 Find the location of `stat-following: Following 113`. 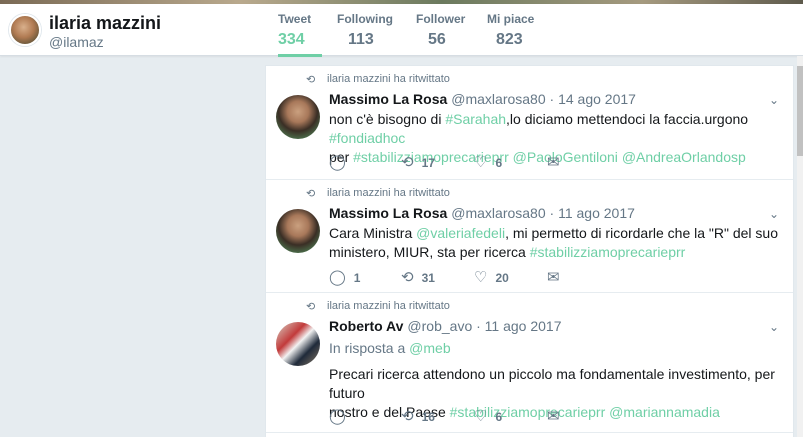

stat-following: Following 113 is located at coordinates (365, 30).